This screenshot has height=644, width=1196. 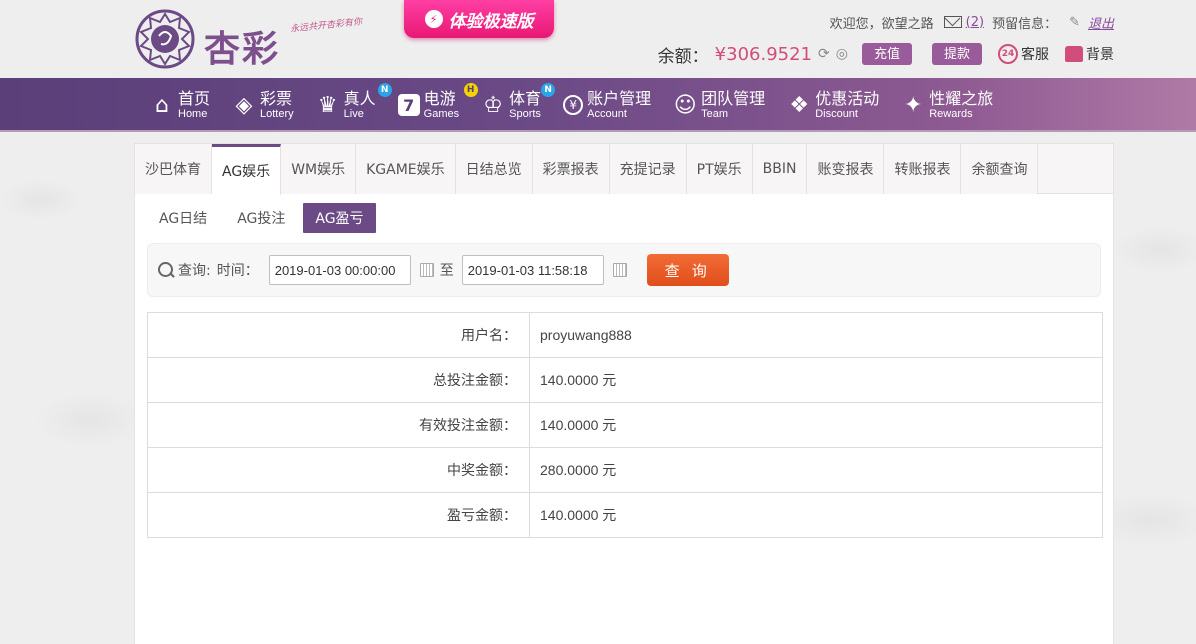 I want to click on service-label: 客服, so click(x=1035, y=55).